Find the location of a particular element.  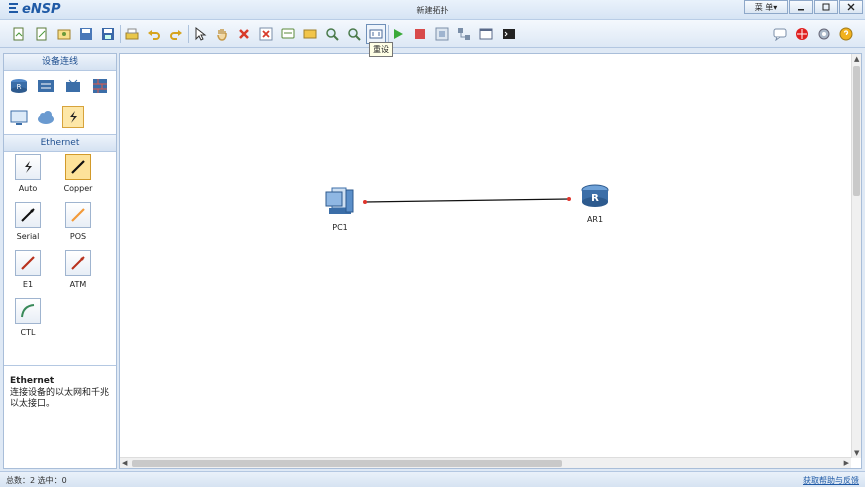

node-ar1: R AR1 is located at coordinates (595, 203).